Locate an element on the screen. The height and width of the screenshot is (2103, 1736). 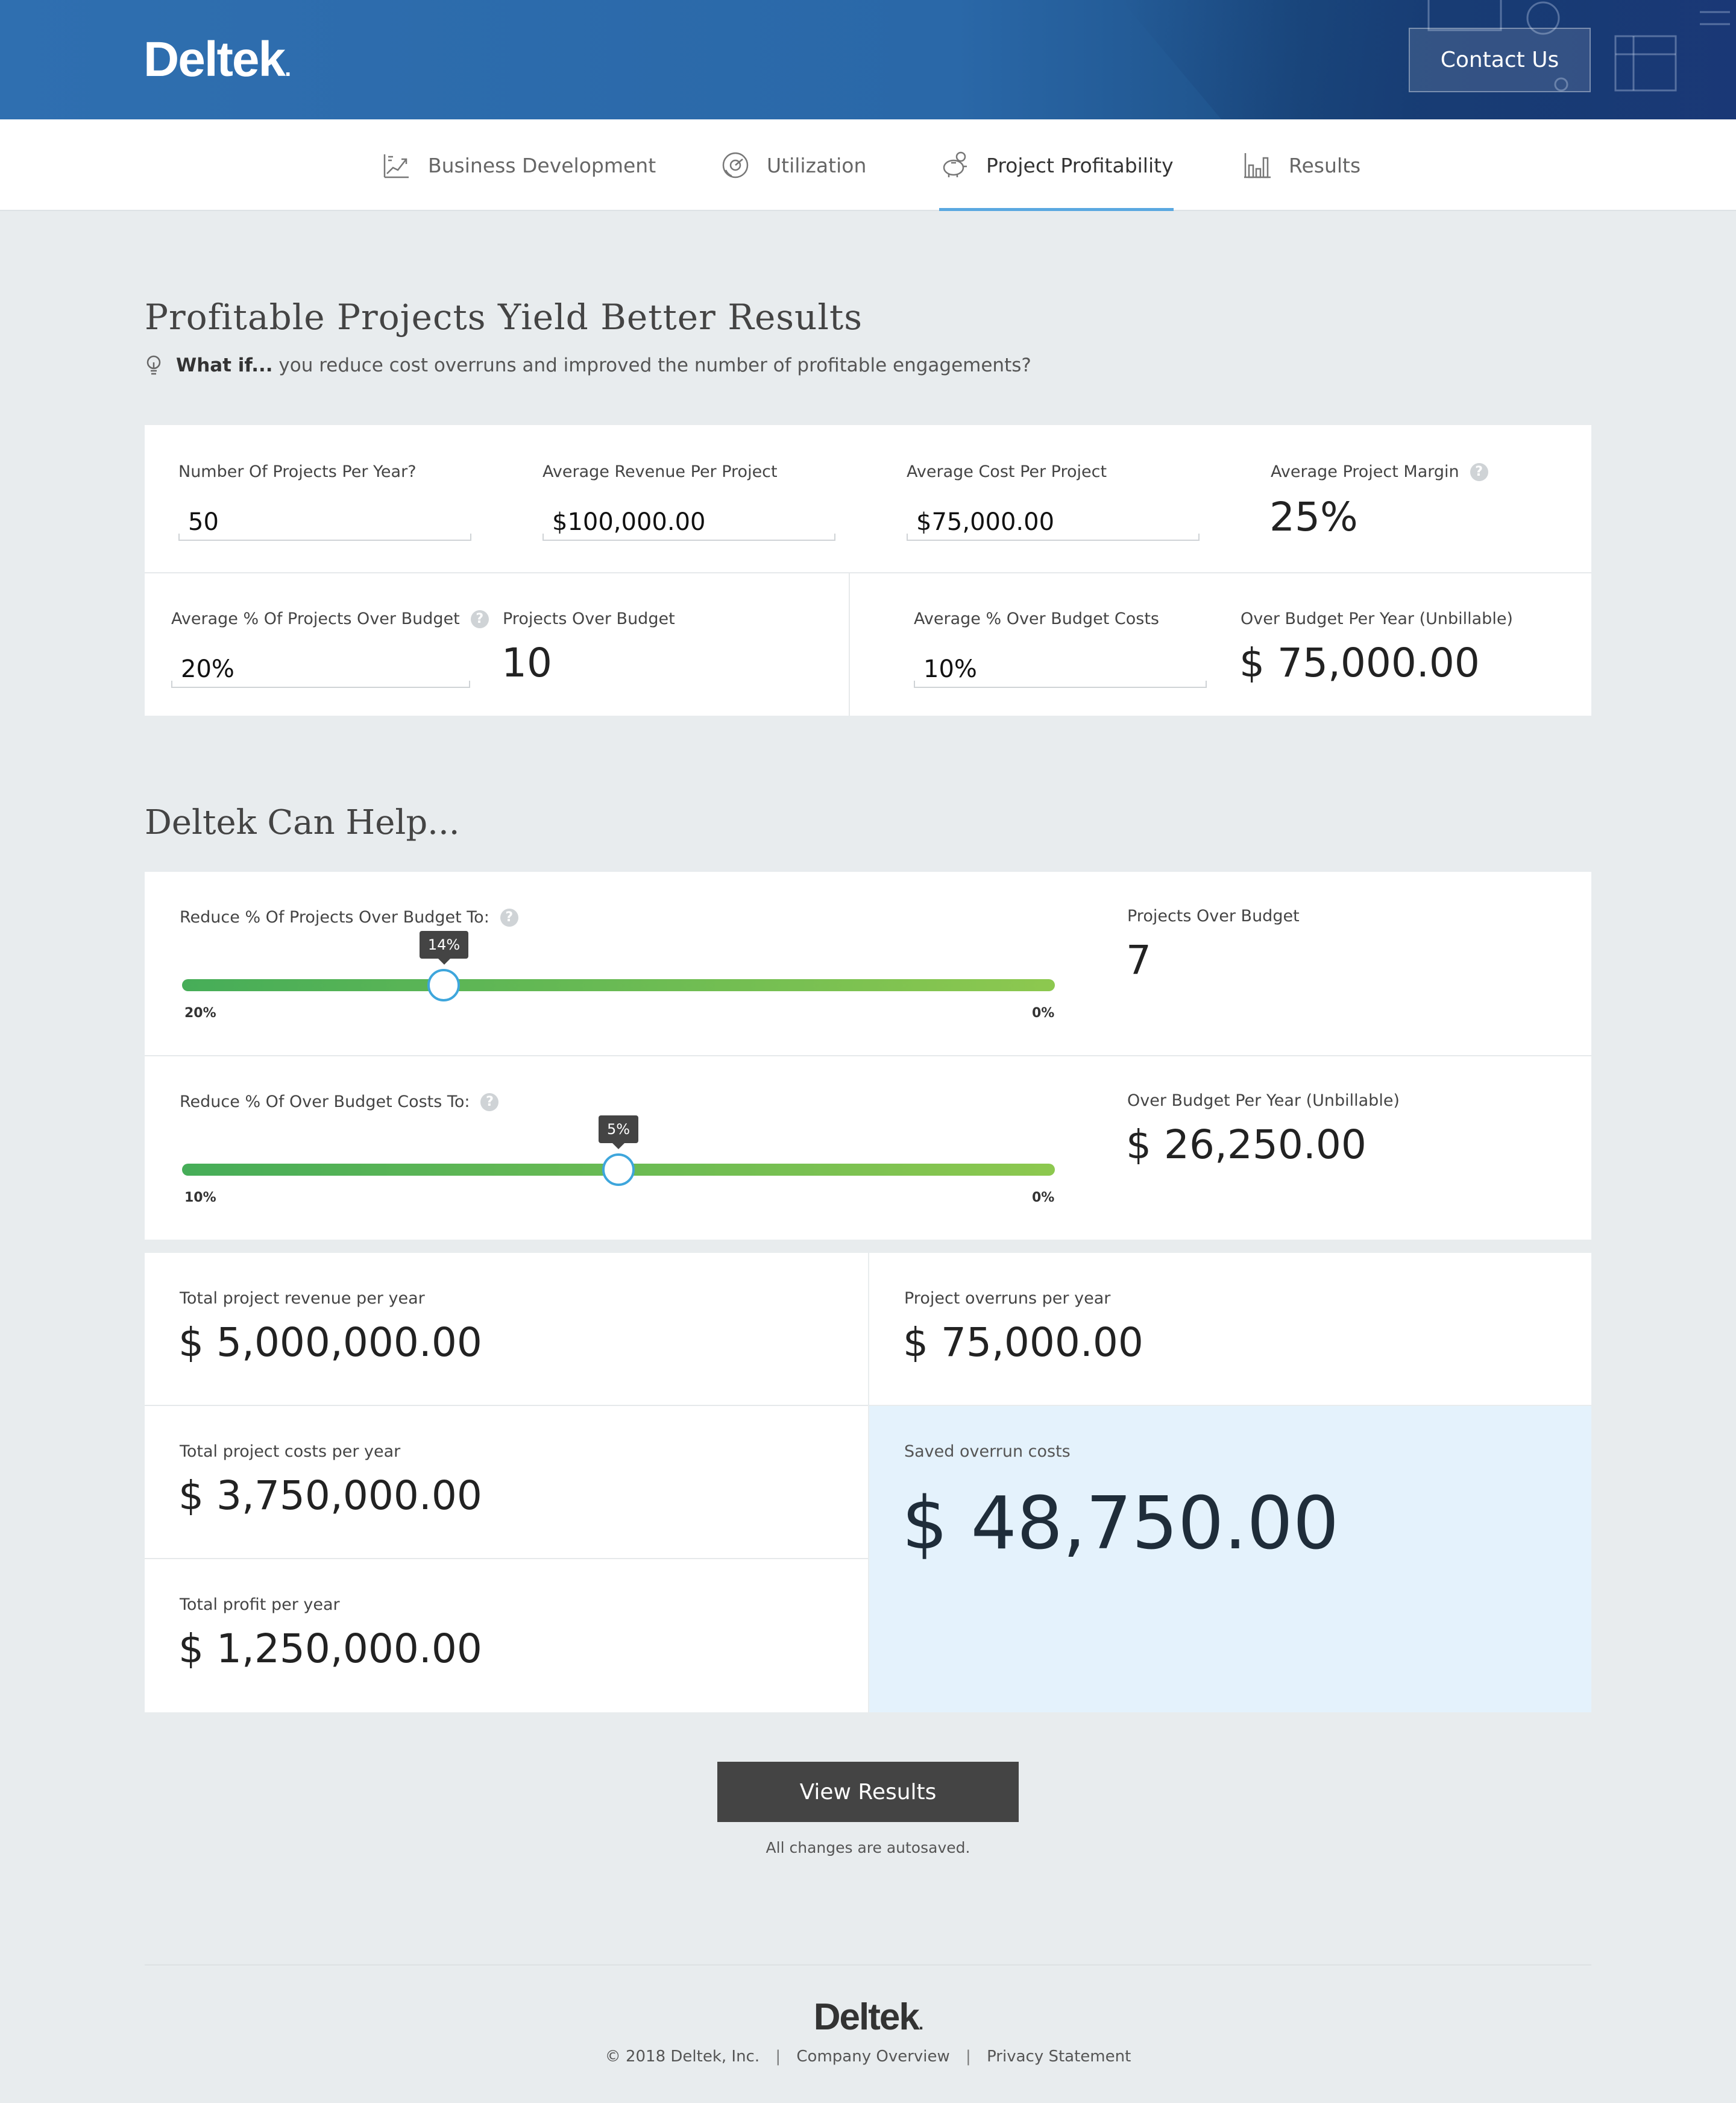
gauge-icon is located at coordinates (735, 165).